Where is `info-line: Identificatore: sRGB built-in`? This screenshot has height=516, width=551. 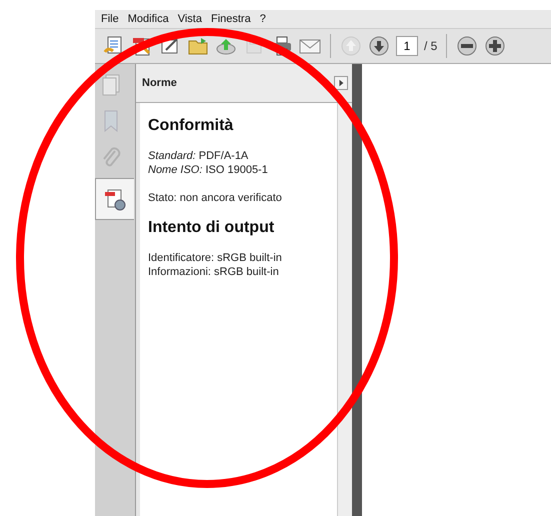
info-line: Identificatore: sRGB built-in is located at coordinates (215, 258).